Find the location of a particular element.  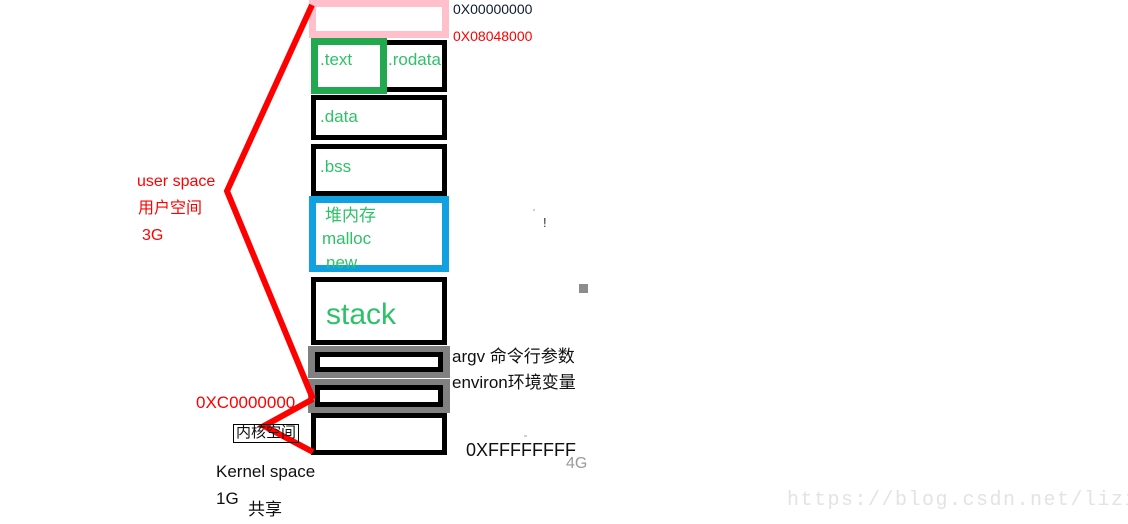

user-space-label-en: user space is located at coordinates (176, 181).